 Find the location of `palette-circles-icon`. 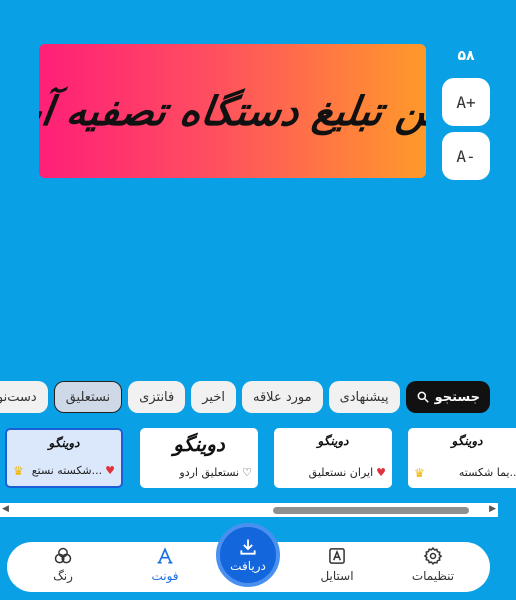

palette-circles-icon is located at coordinates (63, 555).